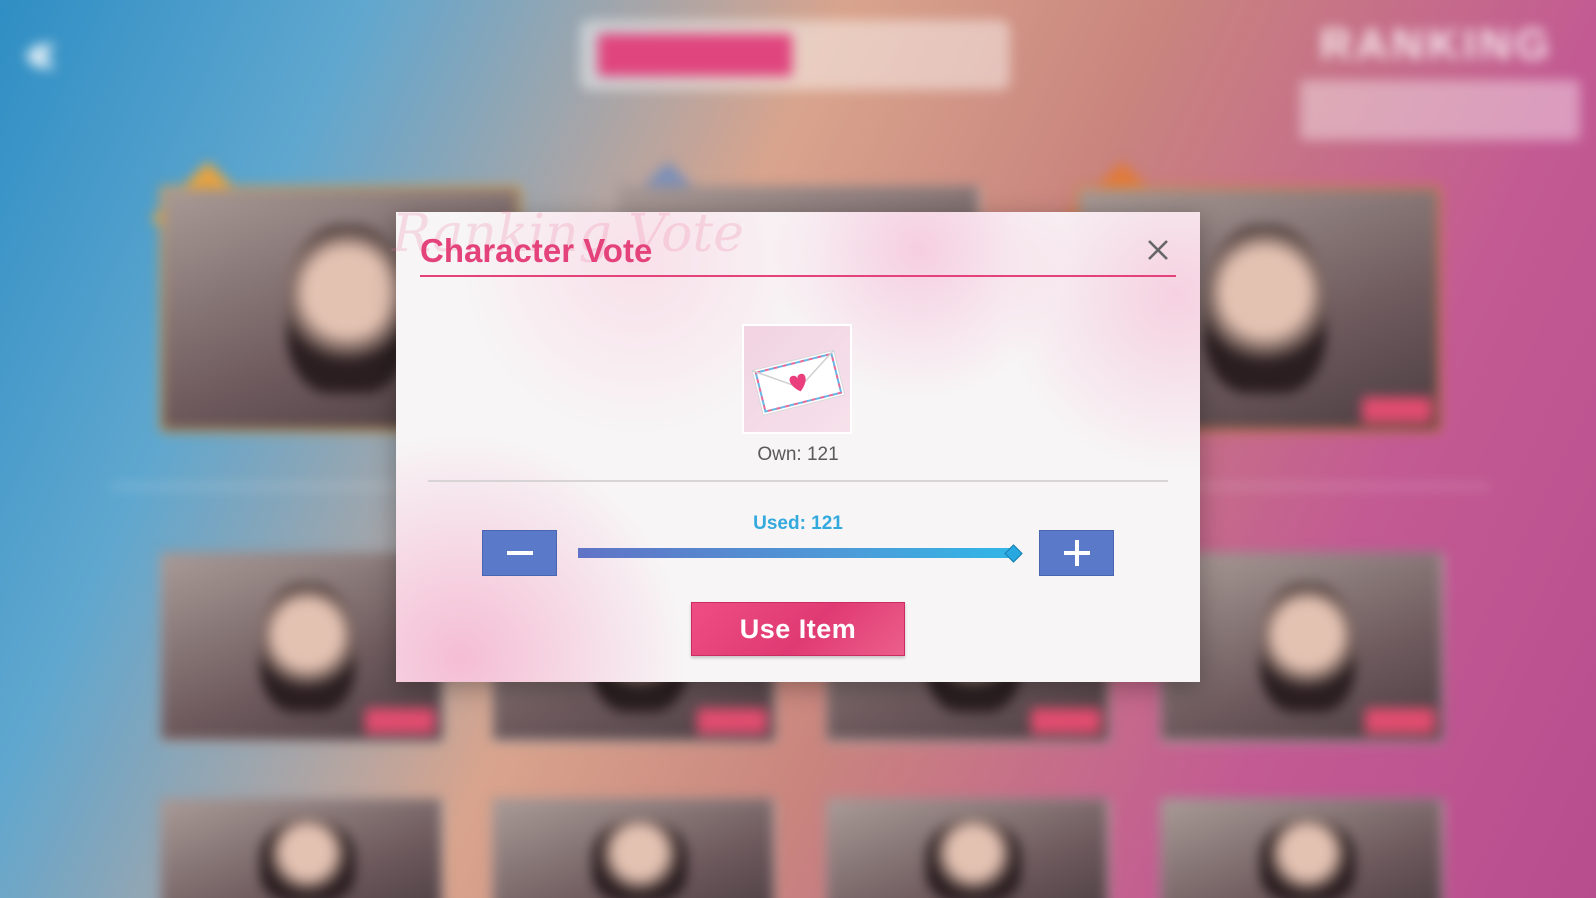 This screenshot has height=898, width=1596. I want to click on minus-icon, so click(519, 553).